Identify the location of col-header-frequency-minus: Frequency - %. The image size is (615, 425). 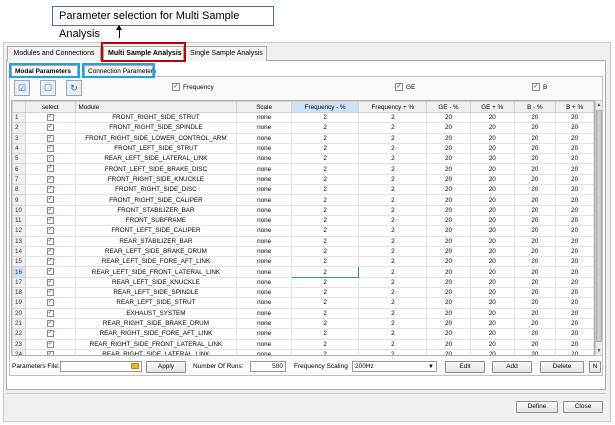
(325, 107).